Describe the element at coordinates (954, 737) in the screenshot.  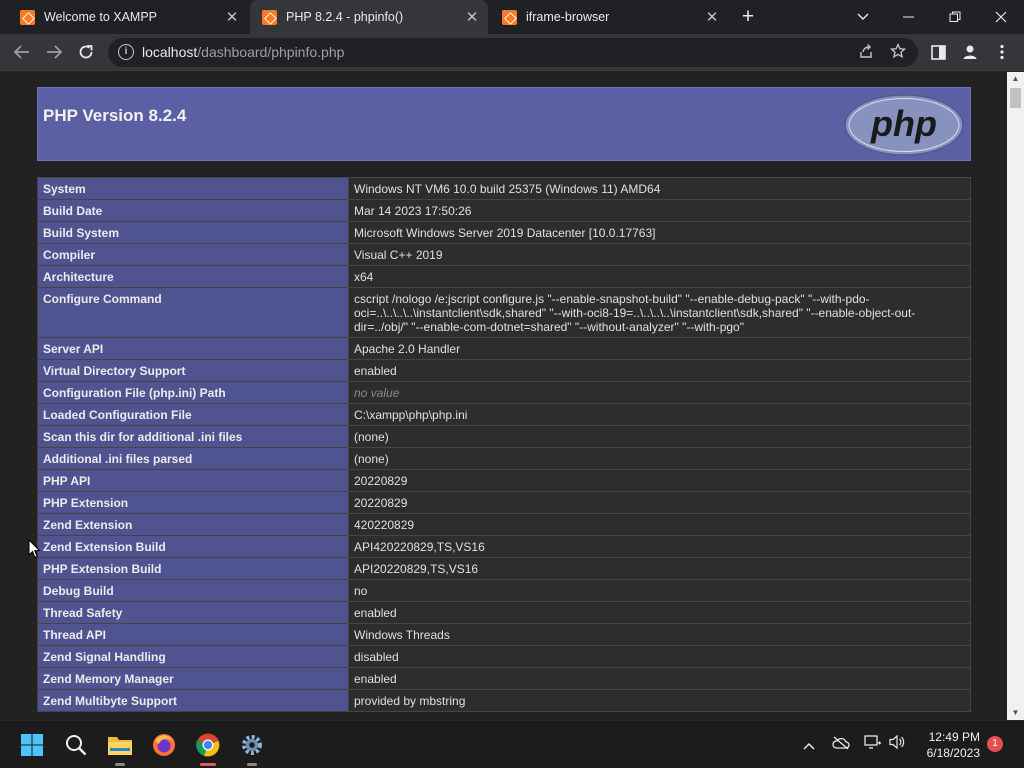
I see `clock-time: 12:49 PM` at that location.